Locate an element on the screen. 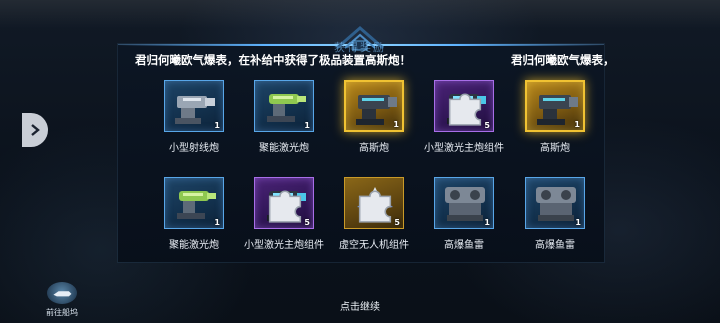 The image size is (720, 323). ship-icon is located at coordinates (62, 293).